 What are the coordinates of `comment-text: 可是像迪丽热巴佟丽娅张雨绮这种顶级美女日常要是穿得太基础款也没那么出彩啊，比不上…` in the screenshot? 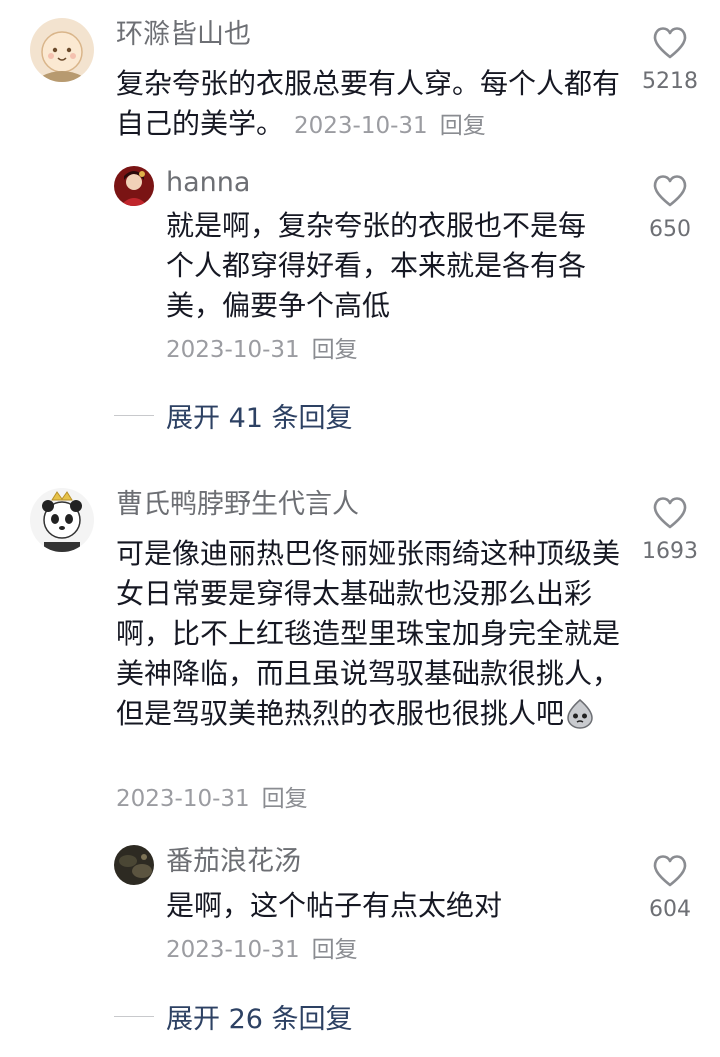 It's located at (368, 634).